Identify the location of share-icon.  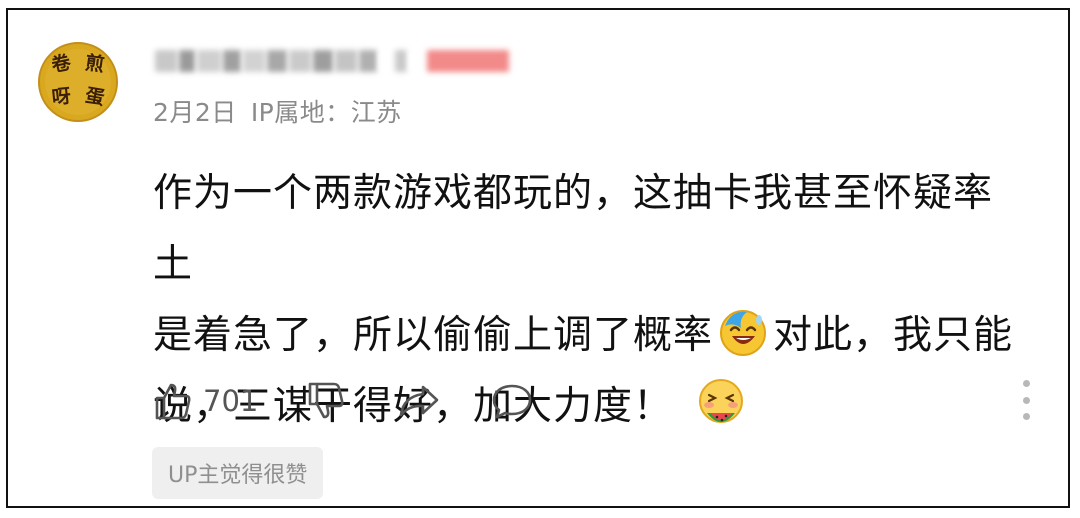
(419, 401).